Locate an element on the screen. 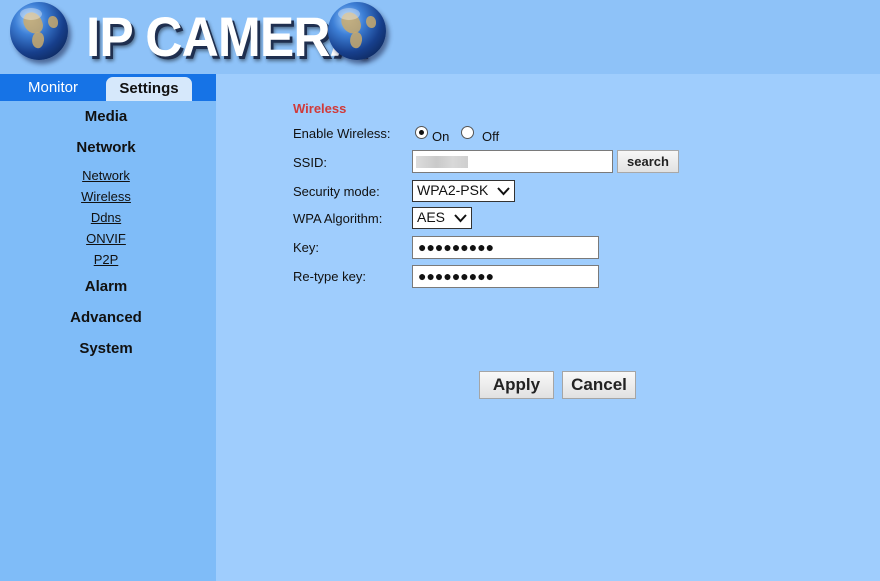 This screenshot has width=880, height=581. submenu-network: Network is located at coordinates (106, 175).